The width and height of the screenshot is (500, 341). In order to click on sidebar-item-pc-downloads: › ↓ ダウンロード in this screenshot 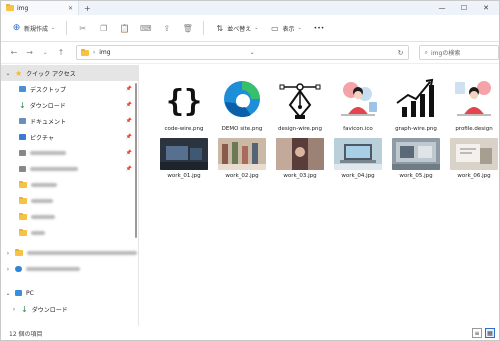, I will do `click(69, 309)`.